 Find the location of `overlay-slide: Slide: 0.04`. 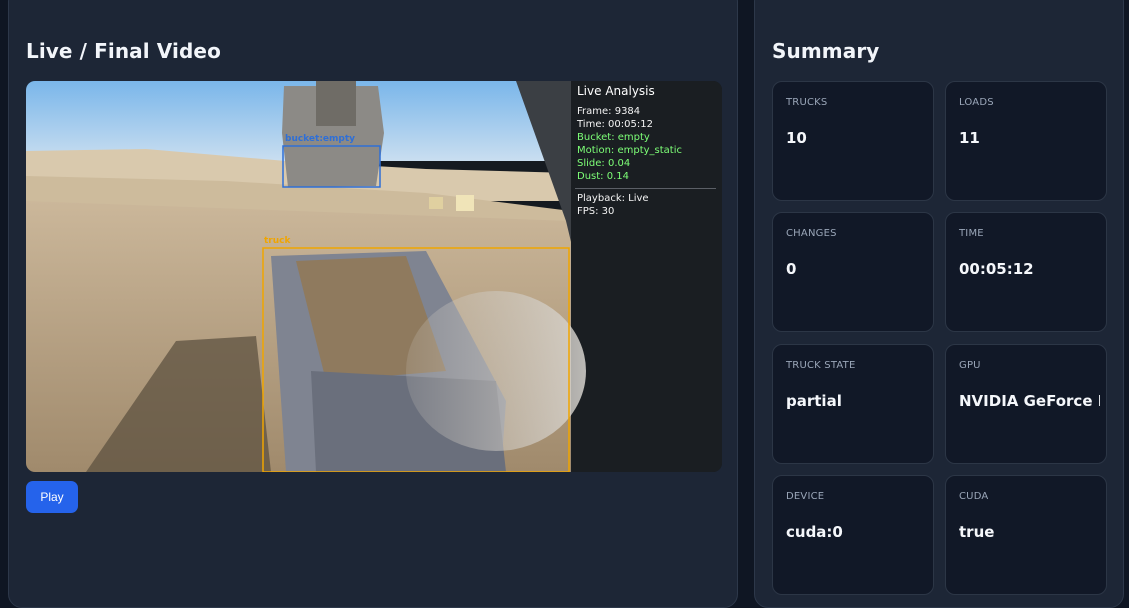

overlay-slide: Slide: 0.04 is located at coordinates (604, 163).